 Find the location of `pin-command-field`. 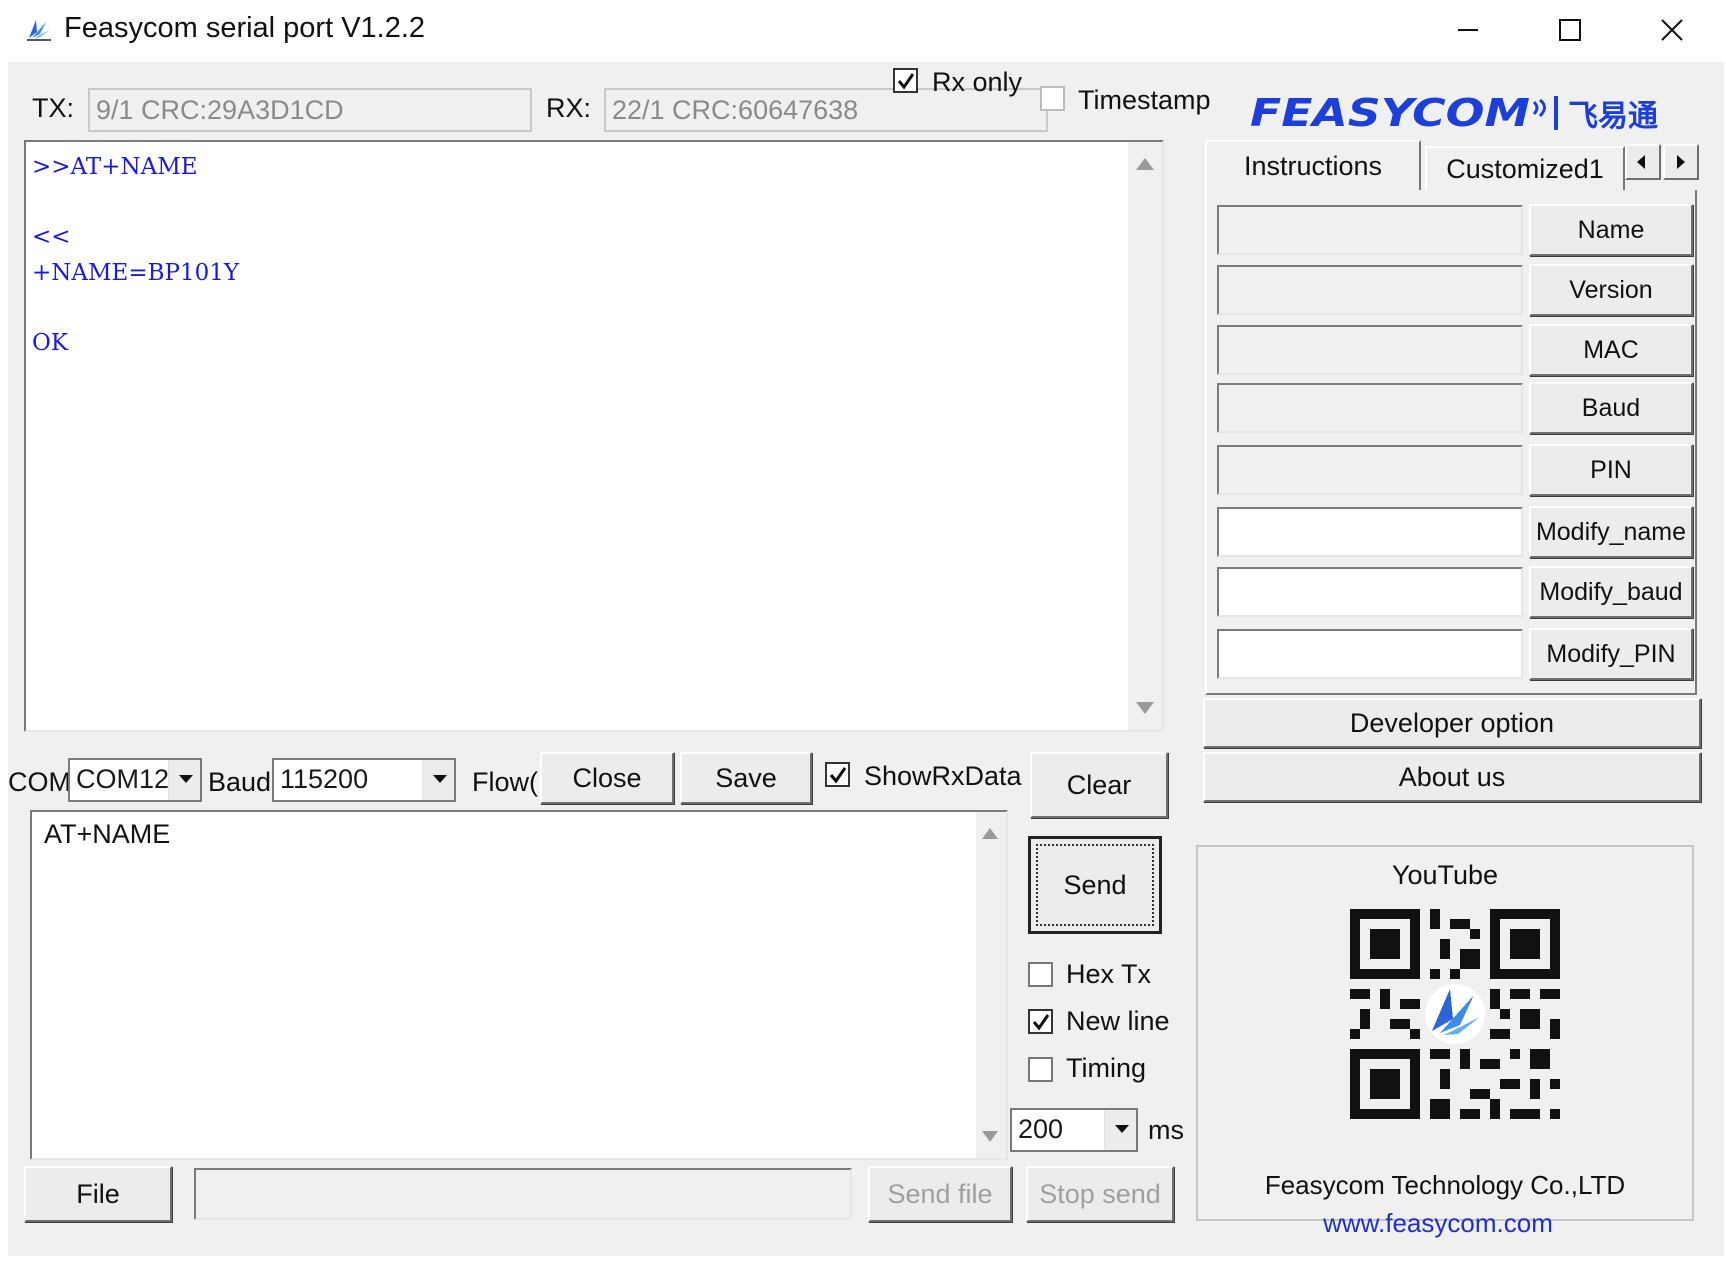

pin-command-field is located at coordinates (1370, 470).